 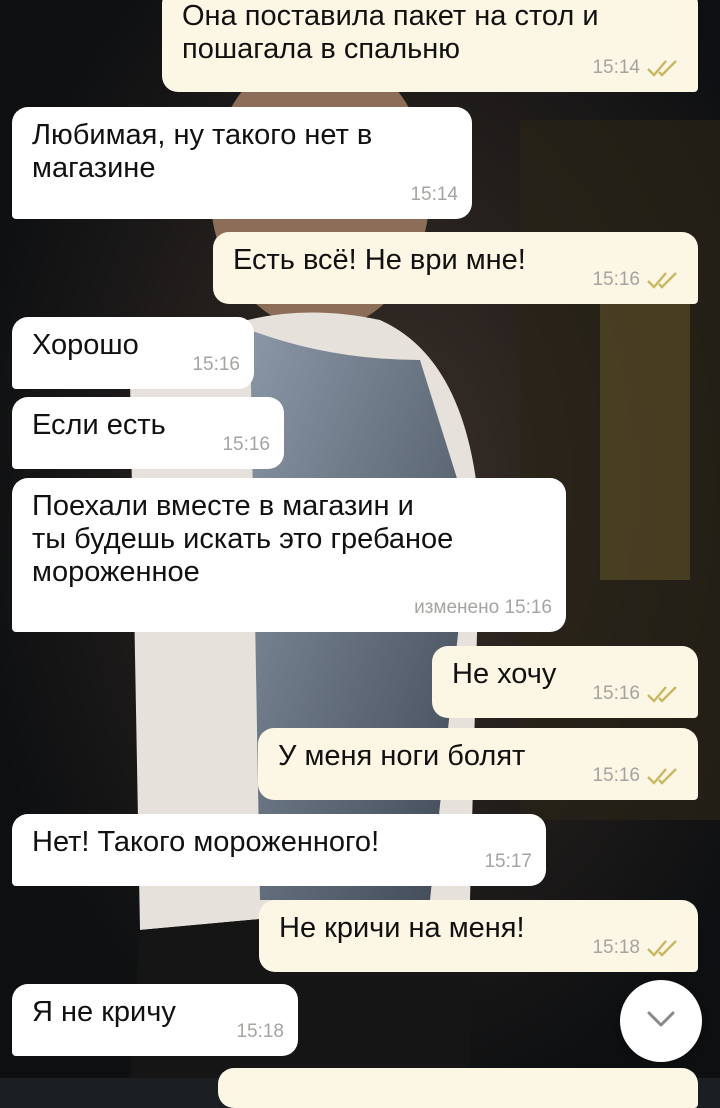 I want to click on message-incoming: Любимая, ну такого нет в магазине 15:14, so click(x=242, y=163).